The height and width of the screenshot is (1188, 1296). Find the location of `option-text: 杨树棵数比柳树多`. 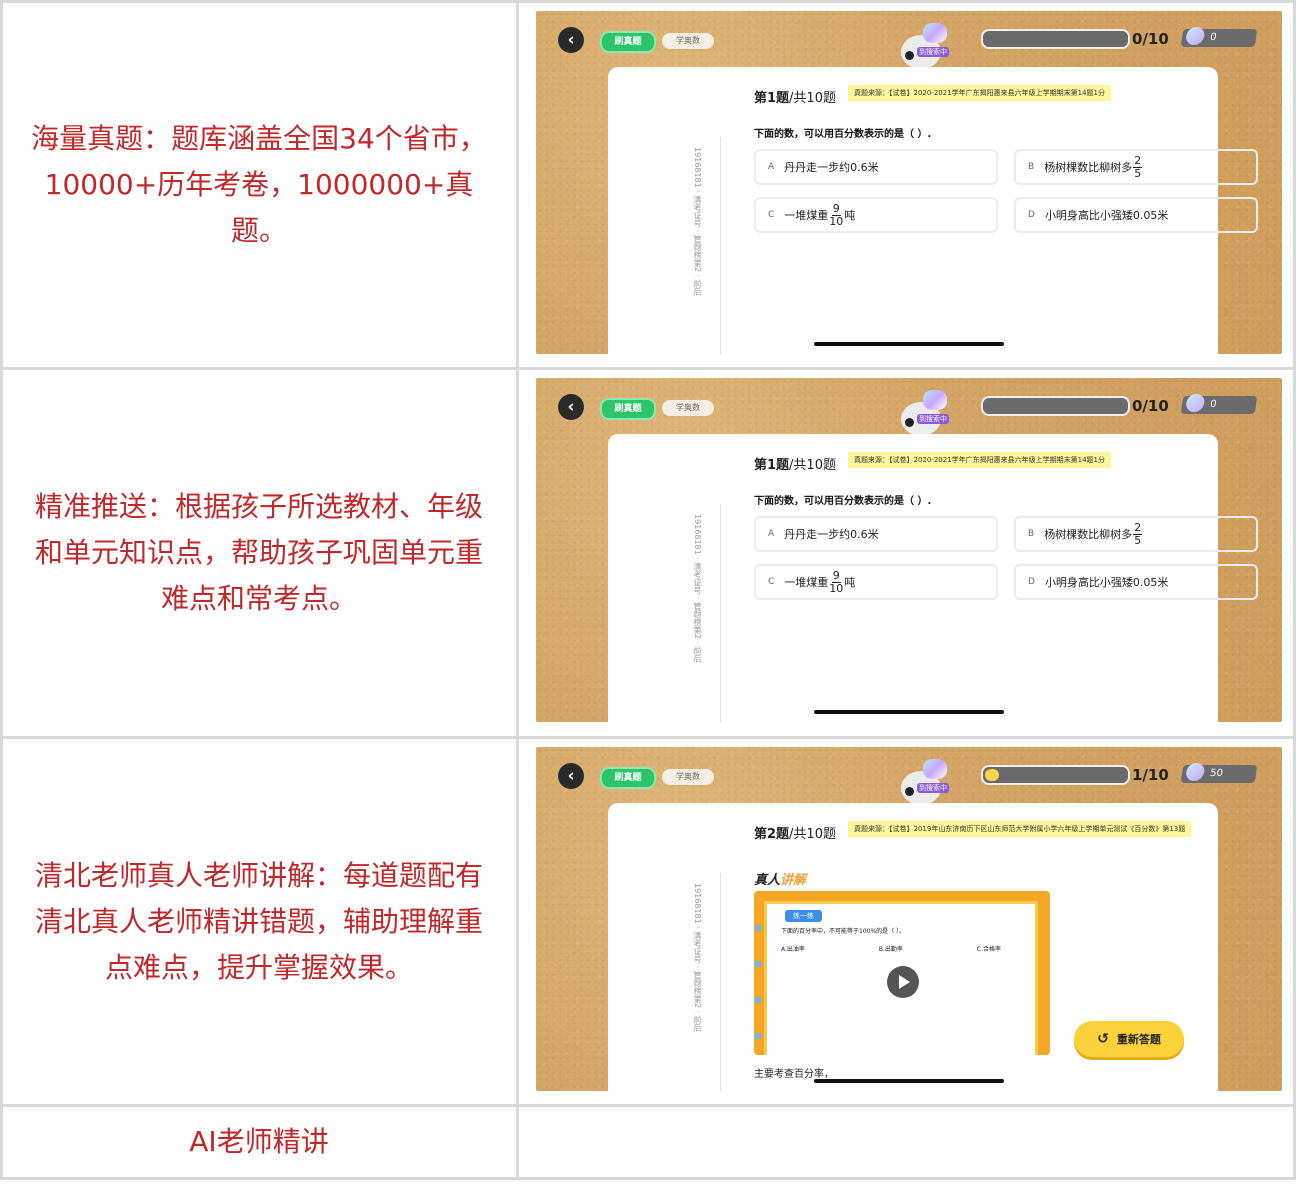

option-text: 杨树棵数比柳树多 is located at coordinates (1088, 167).